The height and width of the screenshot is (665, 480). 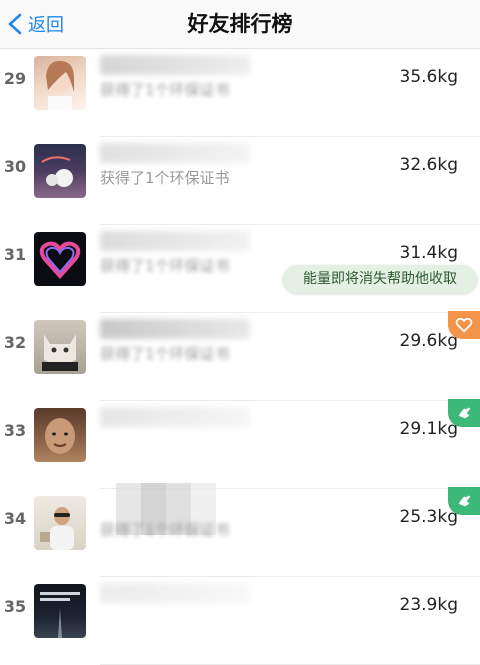 I want to click on chevron-left-icon, so click(x=15, y=24).